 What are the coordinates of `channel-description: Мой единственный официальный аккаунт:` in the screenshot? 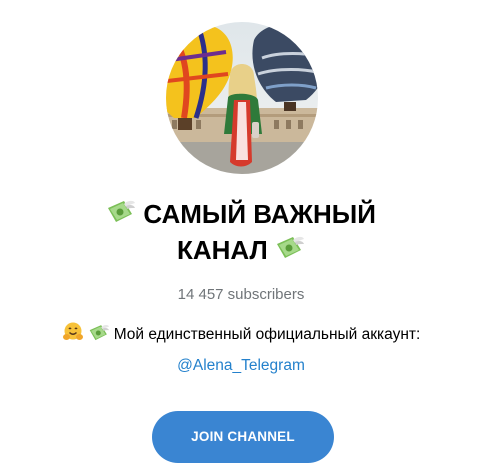 It's located at (241, 334).